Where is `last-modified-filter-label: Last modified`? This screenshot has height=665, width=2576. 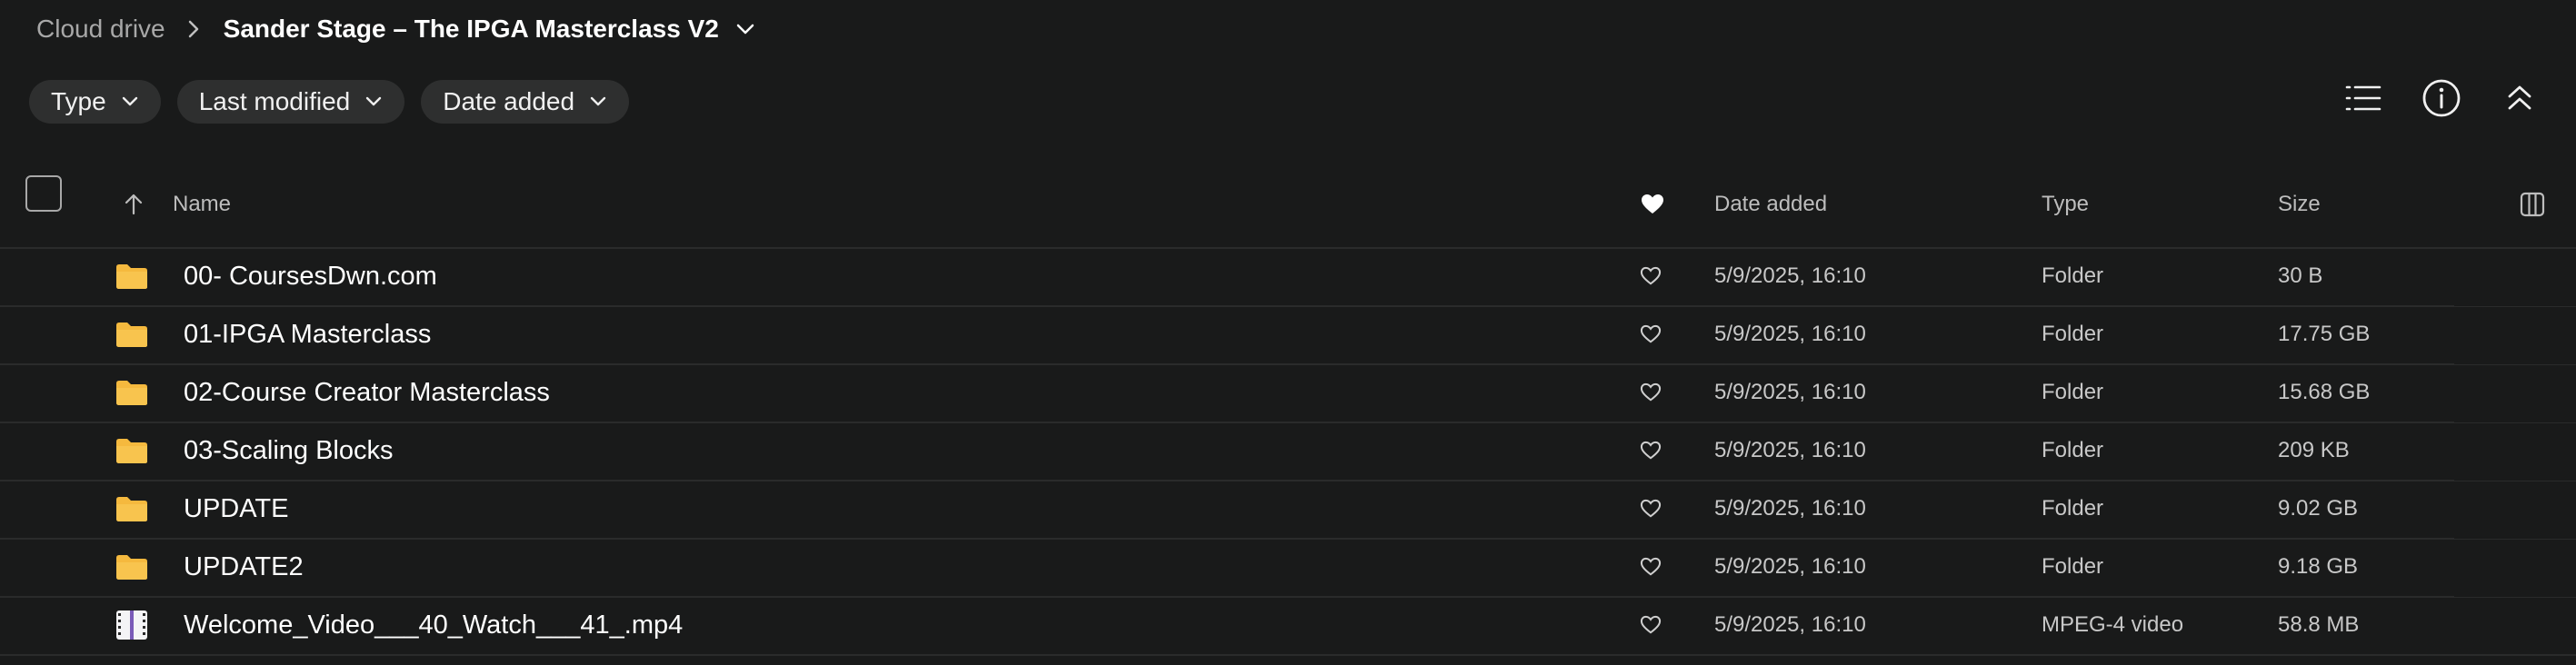 last-modified-filter-label: Last modified is located at coordinates (274, 101).